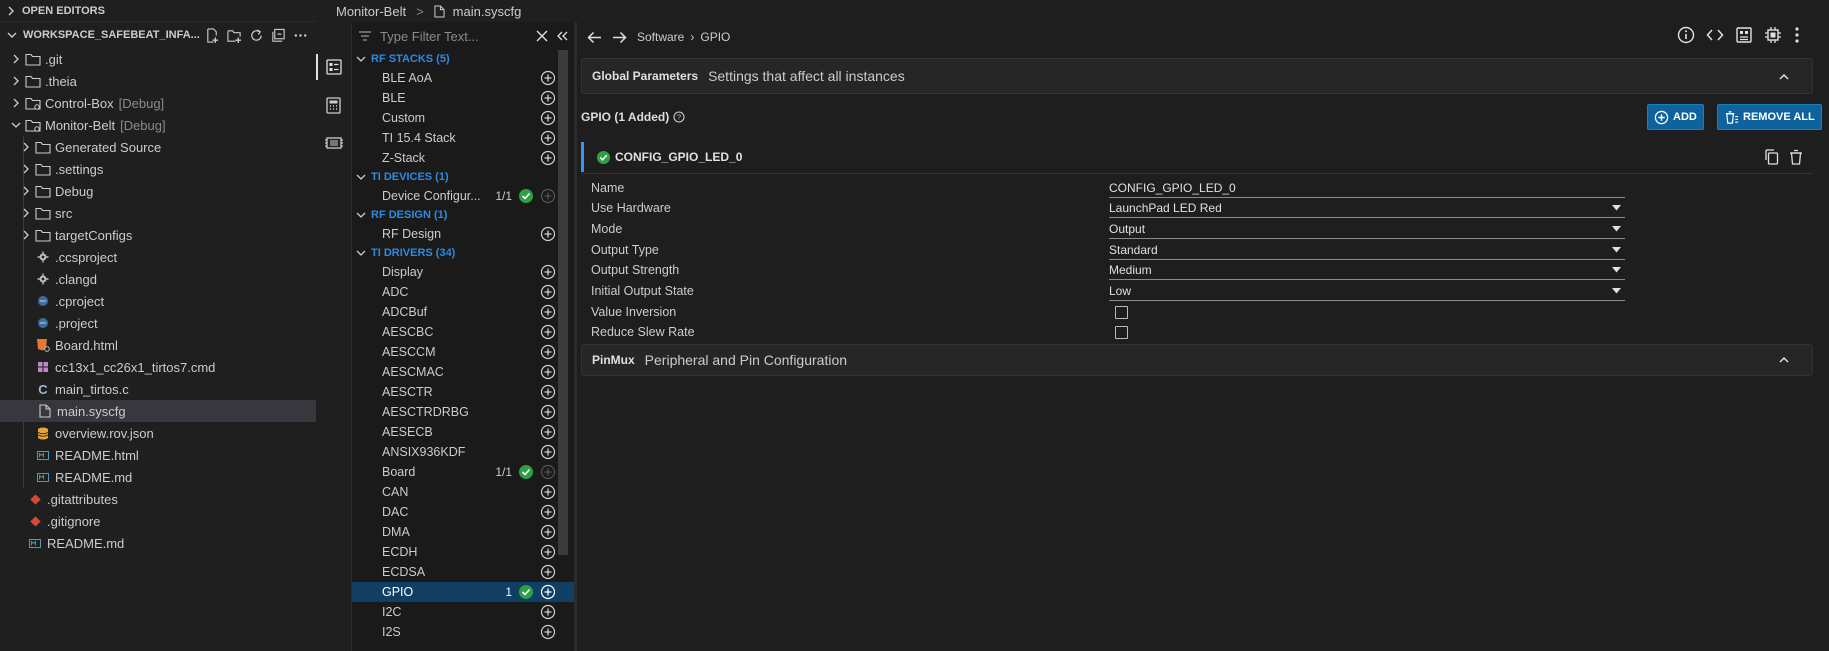 The image size is (1829, 651). Describe the element at coordinates (679, 117) in the screenshot. I see `help-icon: ?` at that location.